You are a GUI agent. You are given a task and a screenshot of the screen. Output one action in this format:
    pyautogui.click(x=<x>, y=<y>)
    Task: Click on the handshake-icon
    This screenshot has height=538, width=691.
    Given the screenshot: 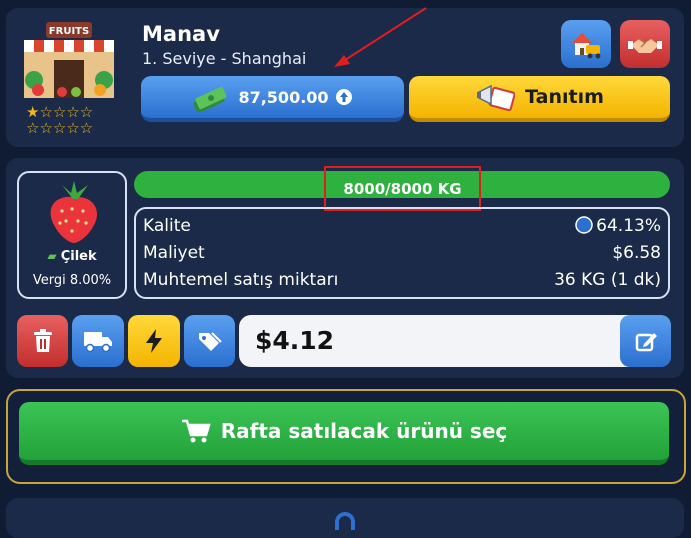 What is the action you would take?
    pyautogui.click(x=645, y=45)
    